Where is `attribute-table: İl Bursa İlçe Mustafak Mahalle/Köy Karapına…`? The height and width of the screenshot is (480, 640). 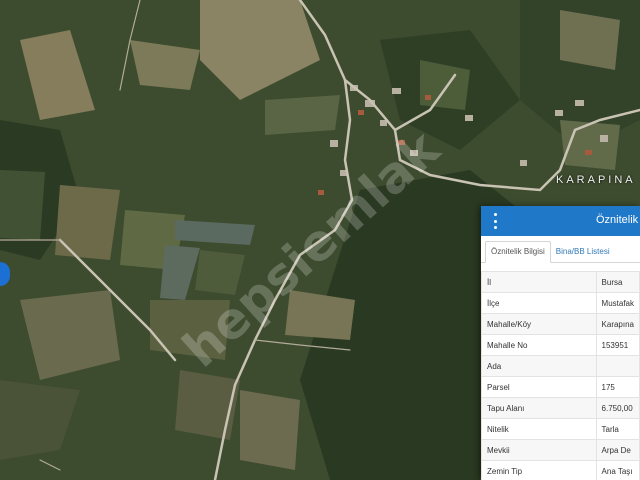
attribute-table: İl Bursa İlçe Mustafak Mahalle/Köy Karapına… is located at coordinates (560, 375).